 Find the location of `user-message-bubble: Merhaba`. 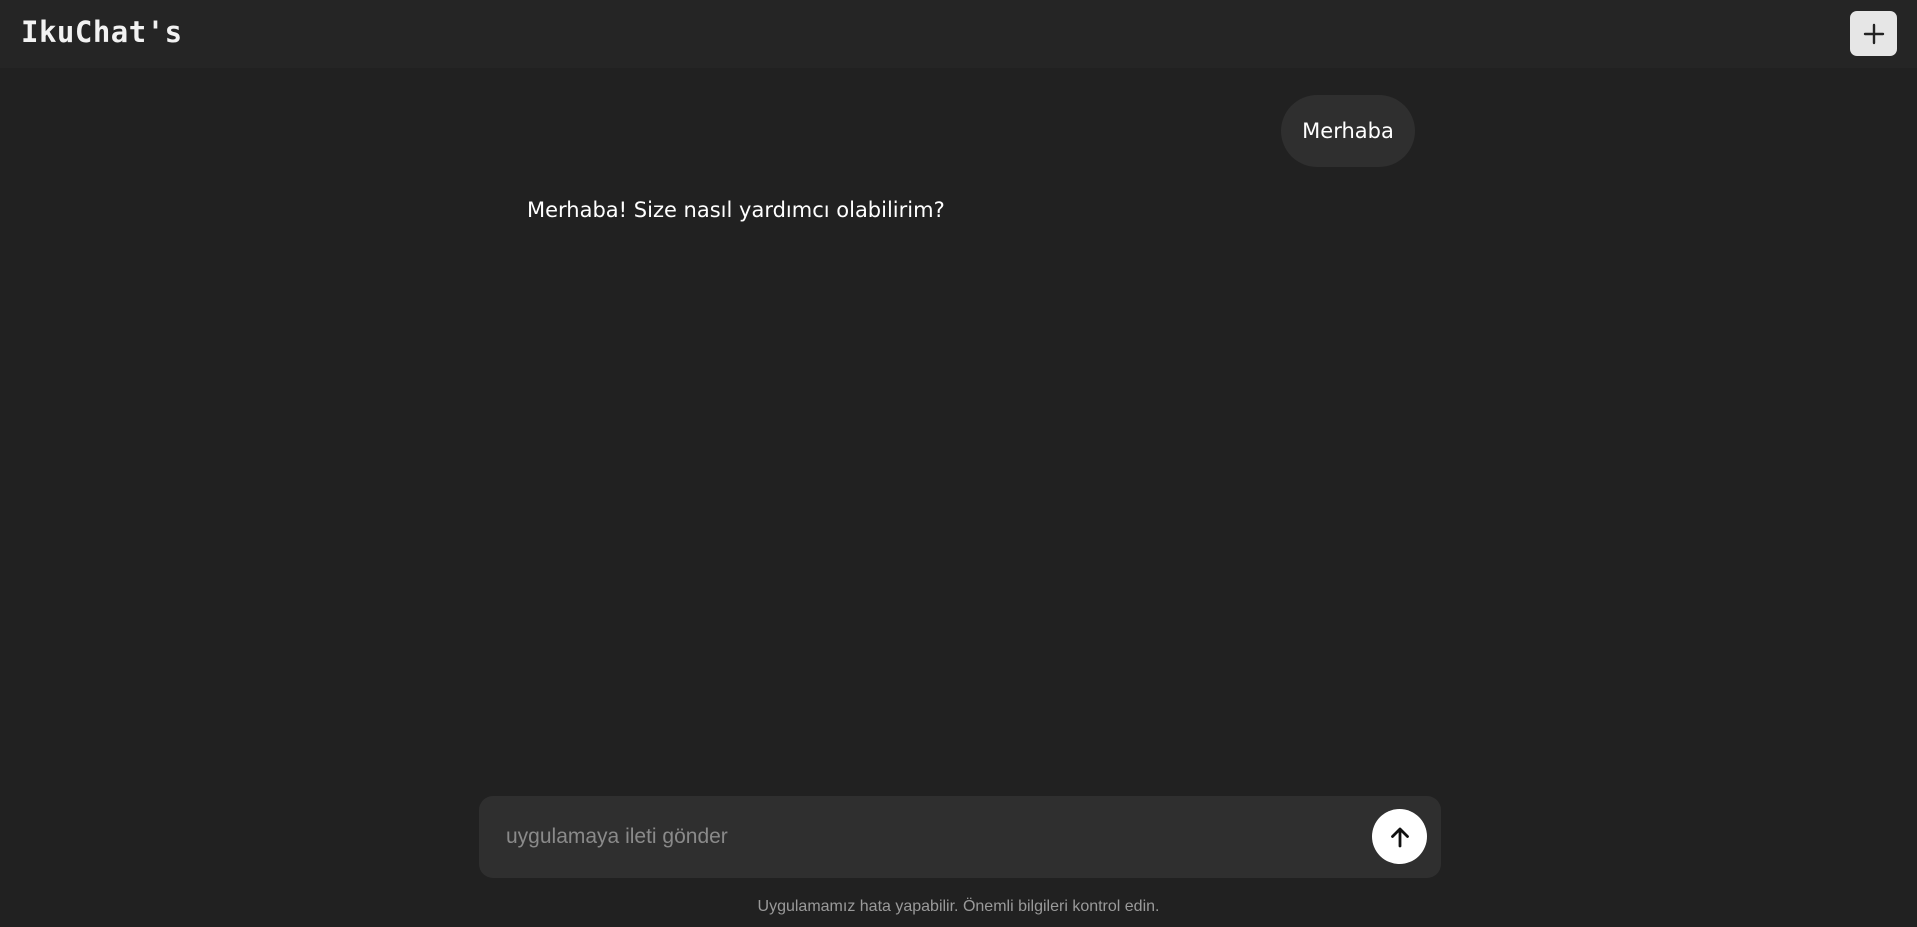

user-message-bubble: Merhaba is located at coordinates (1348, 131).